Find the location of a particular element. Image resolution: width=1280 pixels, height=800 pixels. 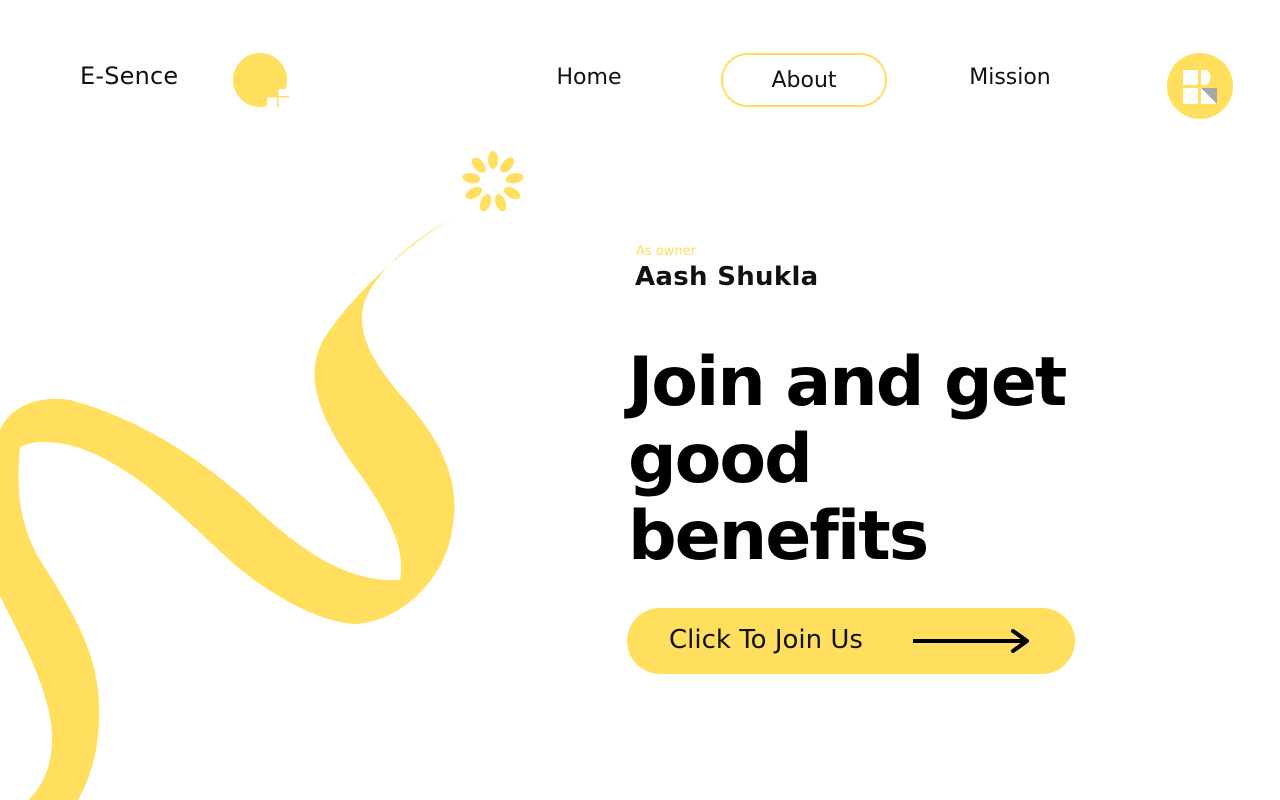

hero-headline: Join and get good benefits is located at coordinates (908, 459).